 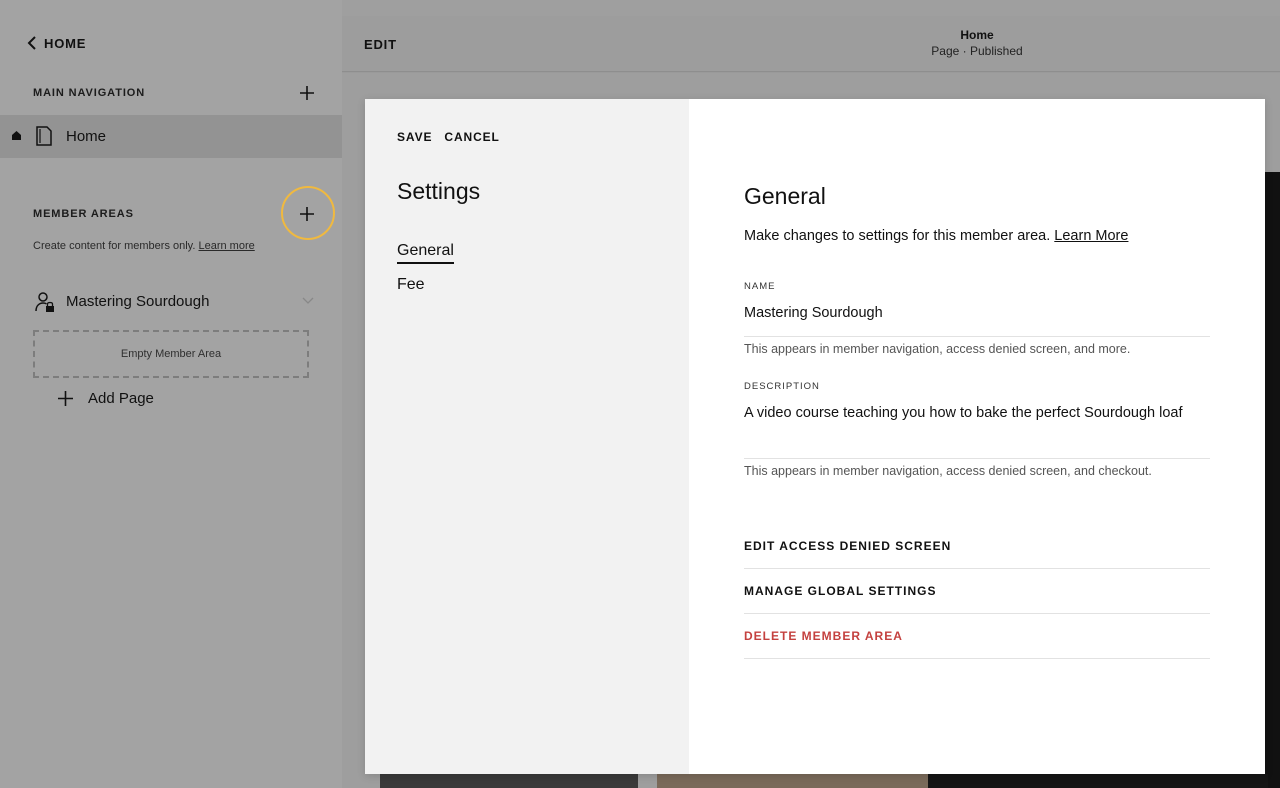 What do you see at coordinates (121, 398) in the screenshot?
I see `add-page-label: Add Page` at bounding box center [121, 398].